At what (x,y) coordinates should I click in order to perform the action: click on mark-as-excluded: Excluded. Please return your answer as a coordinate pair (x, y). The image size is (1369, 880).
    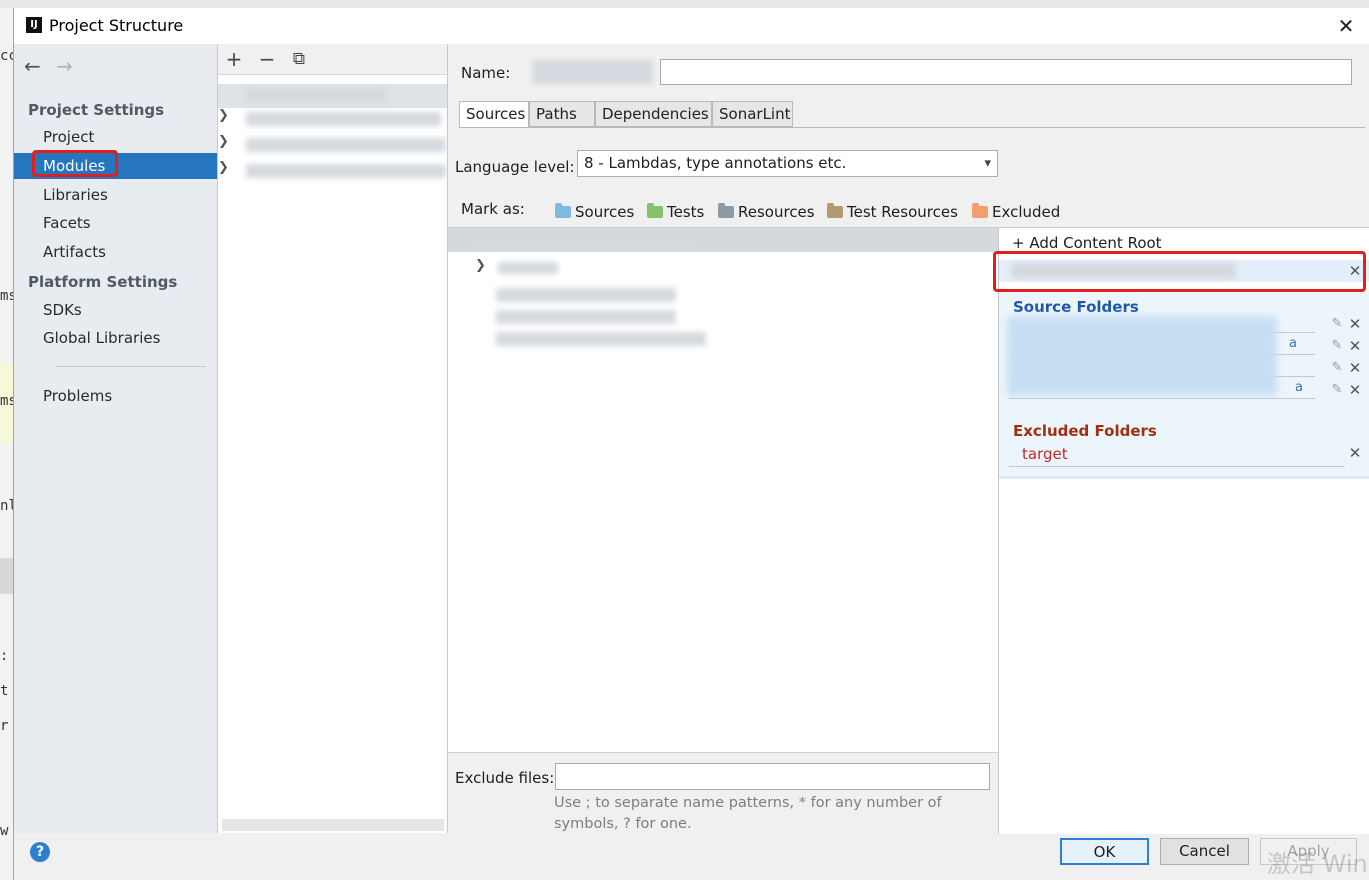
    Looking at the image, I should click on (1016, 212).